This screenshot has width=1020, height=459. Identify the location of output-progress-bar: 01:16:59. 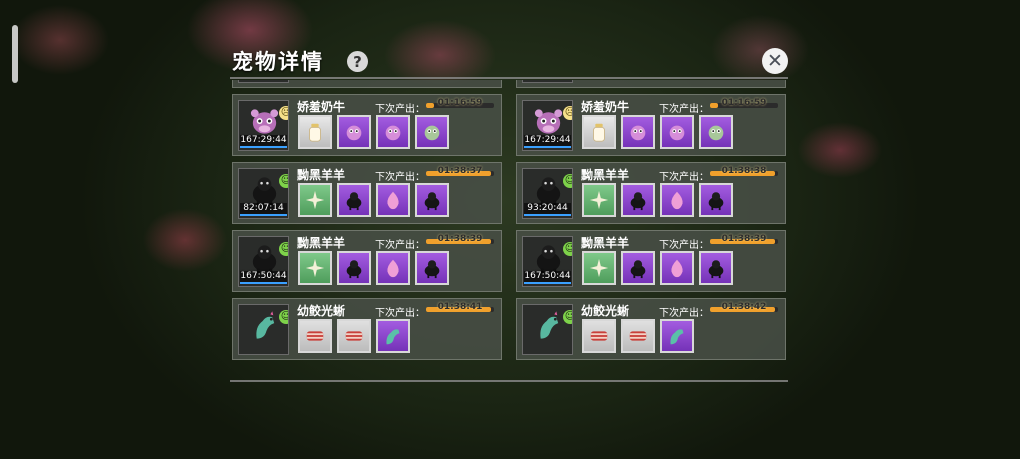
(744, 103).